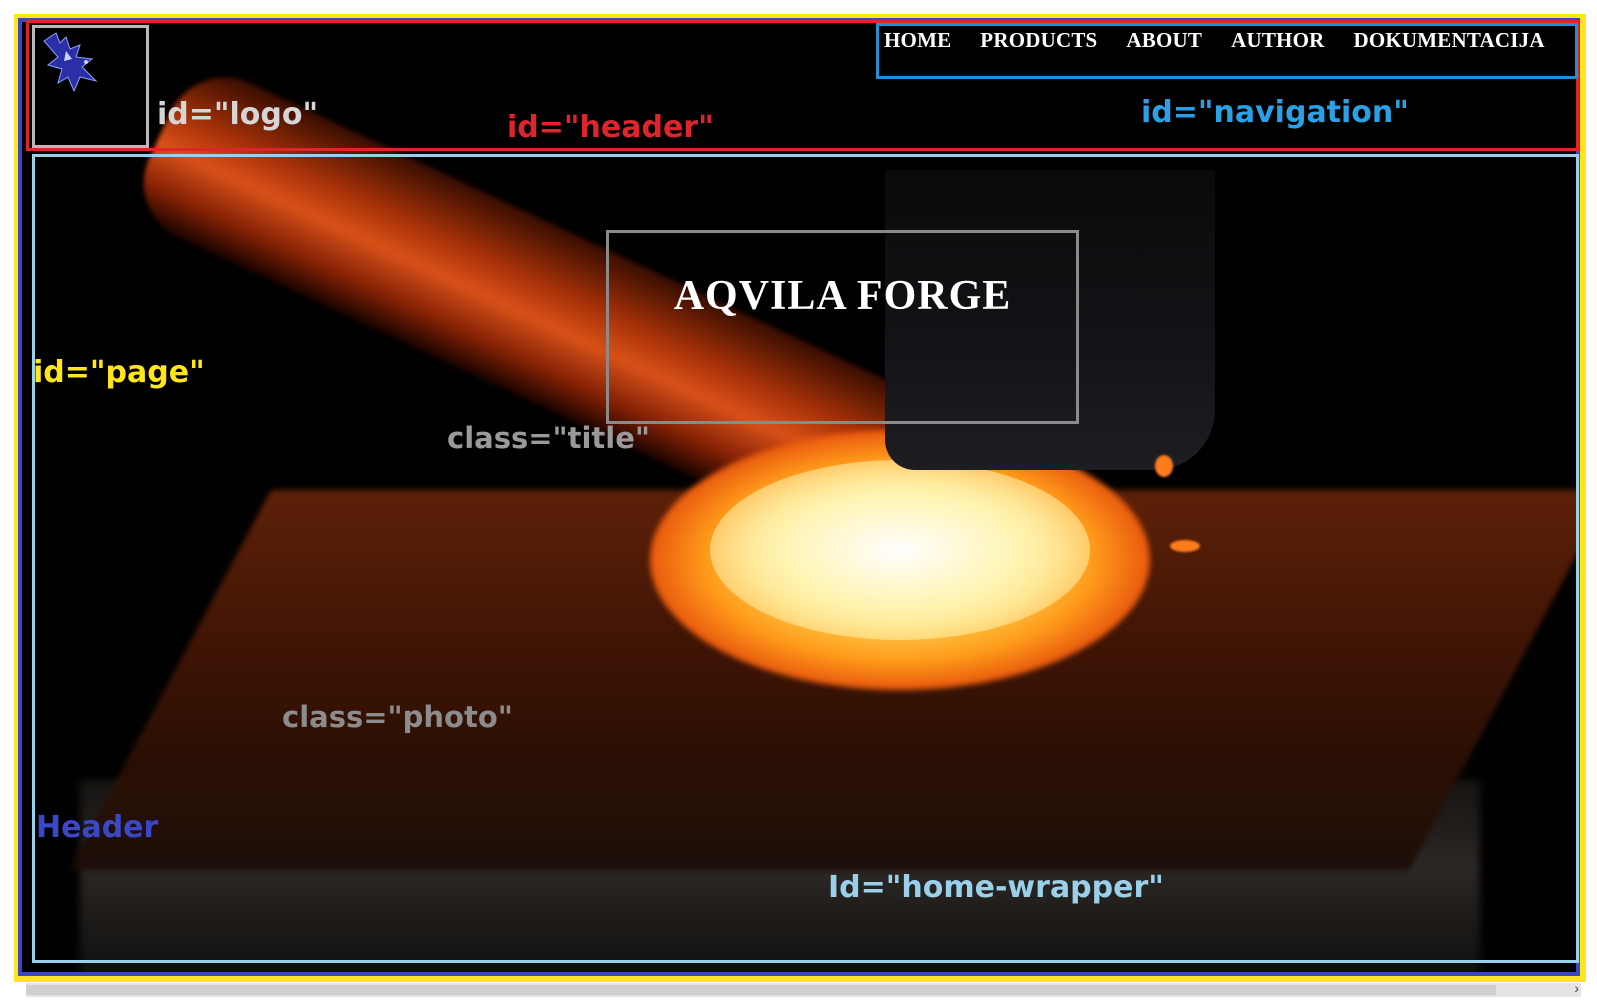 This screenshot has width=1597, height=1001. I want to click on annotation-photo: class="photo", so click(397, 717).